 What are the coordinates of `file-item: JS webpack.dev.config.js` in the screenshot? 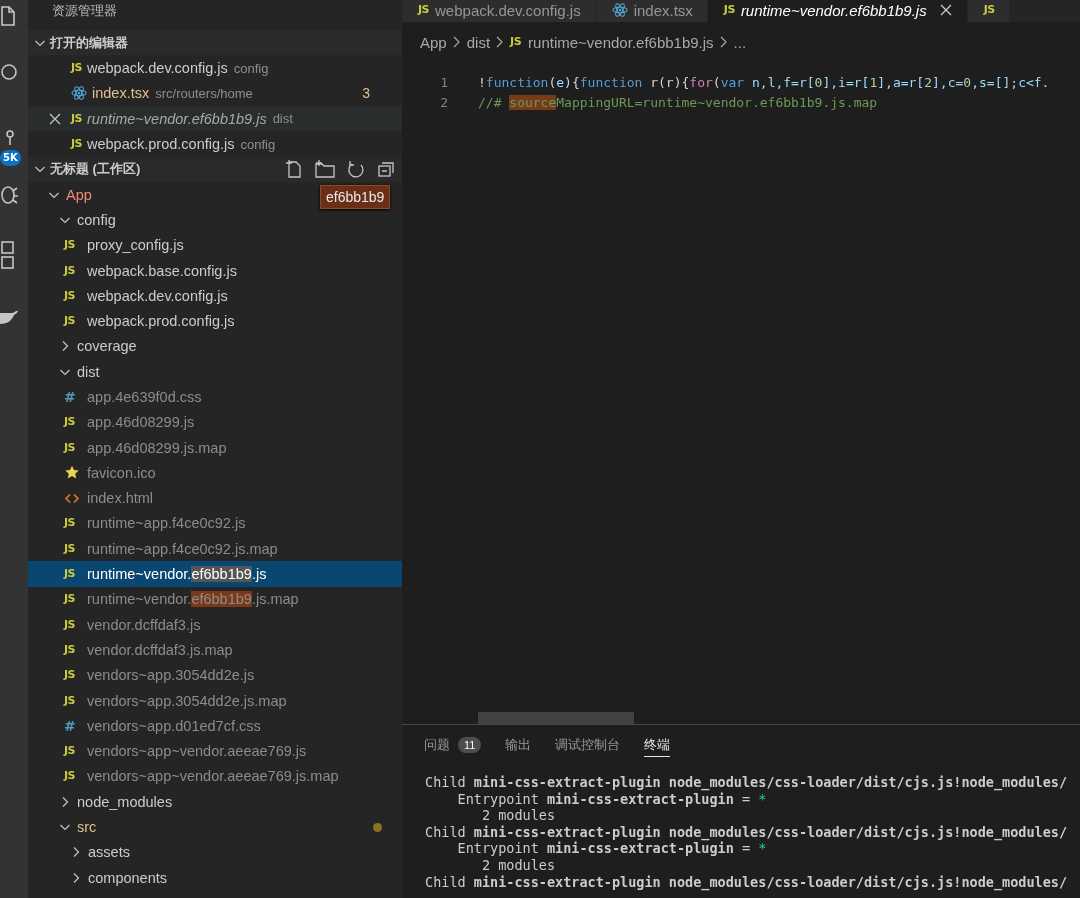 It's located at (131, 296).